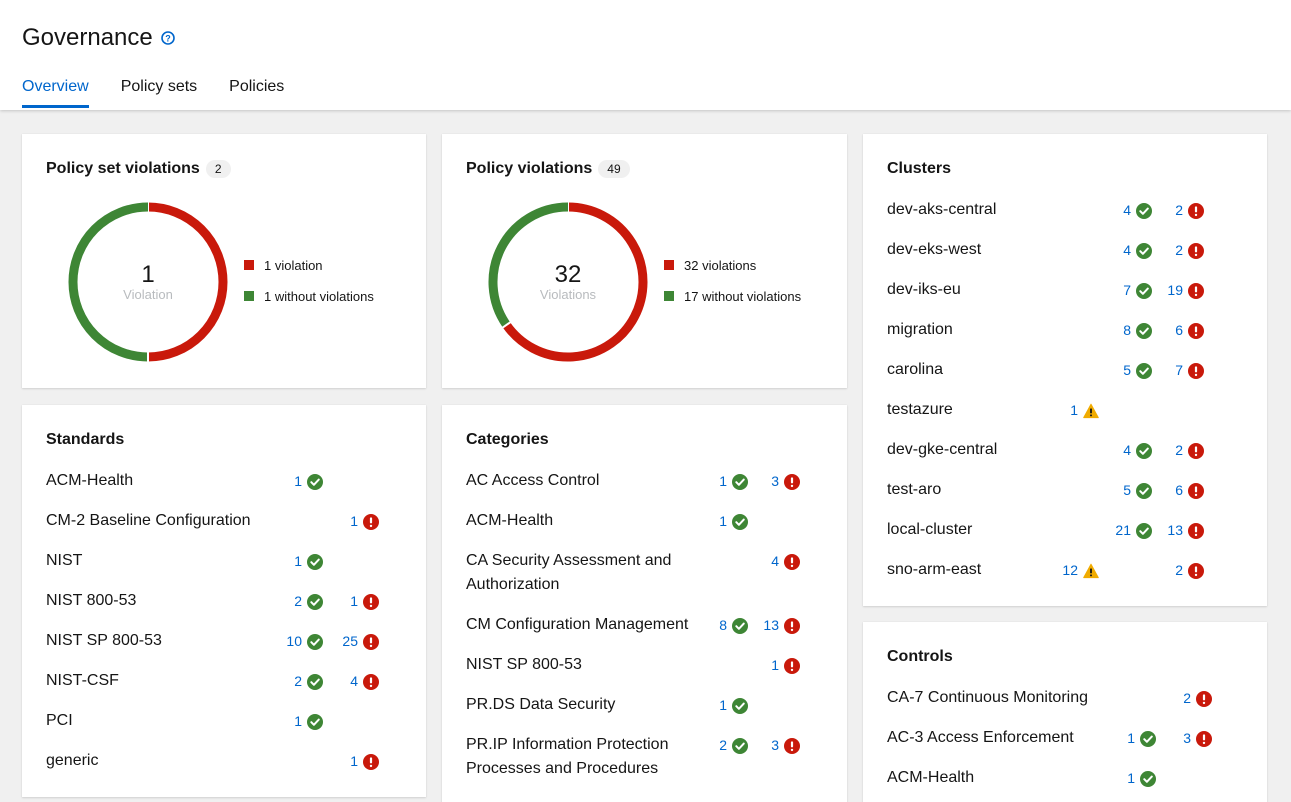 The width and height of the screenshot is (1291, 802). What do you see at coordinates (1133, 530) in the screenshot?
I see `compliant-count: 21` at bounding box center [1133, 530].